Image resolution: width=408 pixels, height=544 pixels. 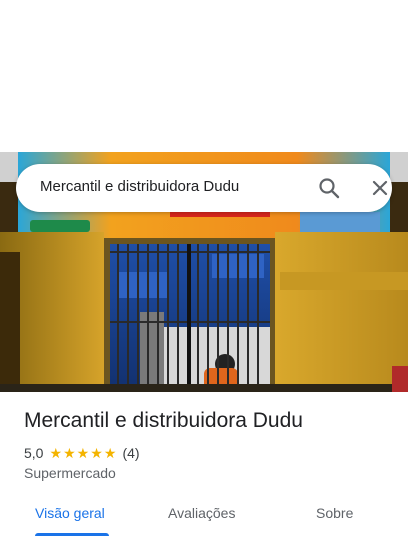 What do you see at coordinates (380, 188) in the screenshot?
I see `close-icon` at bounding box center [380, 188].